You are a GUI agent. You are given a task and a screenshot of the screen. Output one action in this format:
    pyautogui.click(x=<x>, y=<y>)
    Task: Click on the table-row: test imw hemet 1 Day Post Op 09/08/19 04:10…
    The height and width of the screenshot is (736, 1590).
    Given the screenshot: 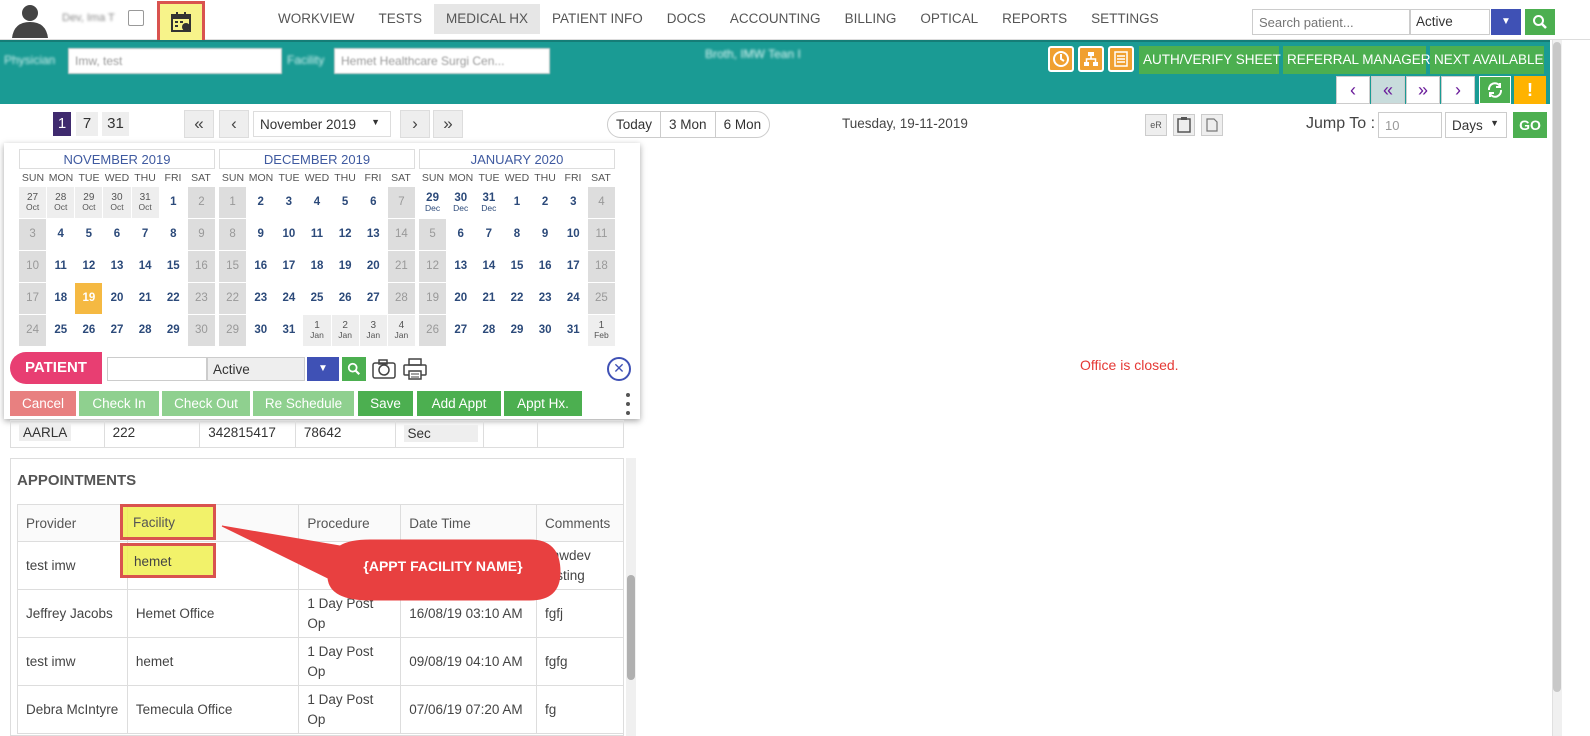 What is the action you would take?
    pyautogui.click(x=320, y=661)
    